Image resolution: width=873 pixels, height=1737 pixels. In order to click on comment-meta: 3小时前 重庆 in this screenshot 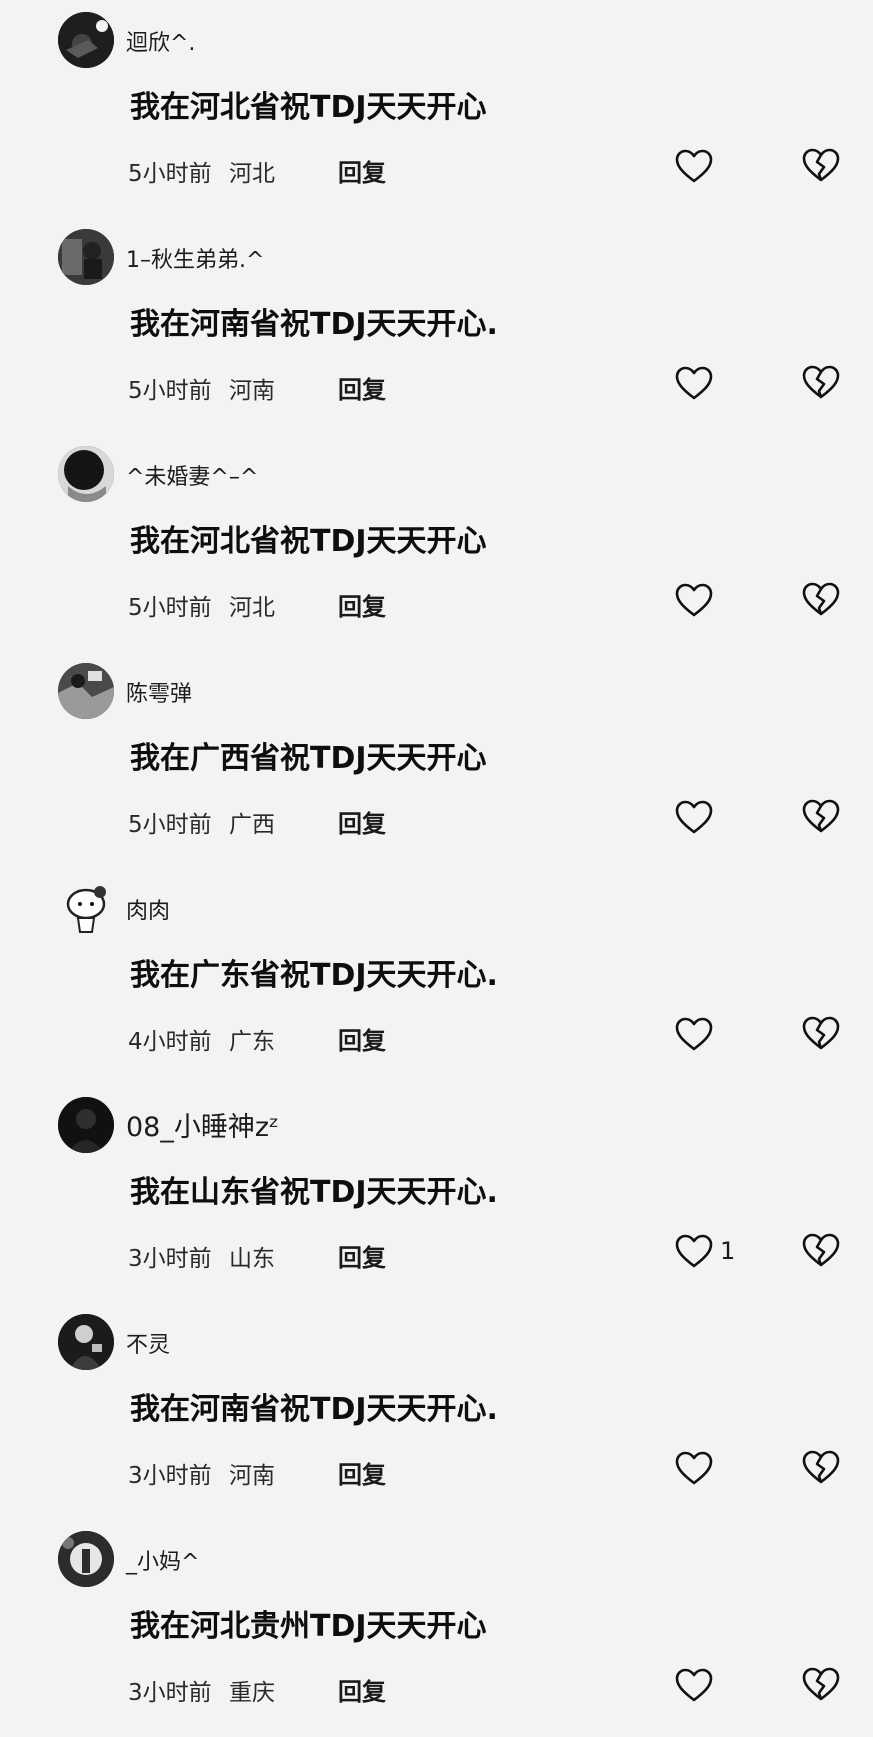, I will do `click(201, 1690)`.